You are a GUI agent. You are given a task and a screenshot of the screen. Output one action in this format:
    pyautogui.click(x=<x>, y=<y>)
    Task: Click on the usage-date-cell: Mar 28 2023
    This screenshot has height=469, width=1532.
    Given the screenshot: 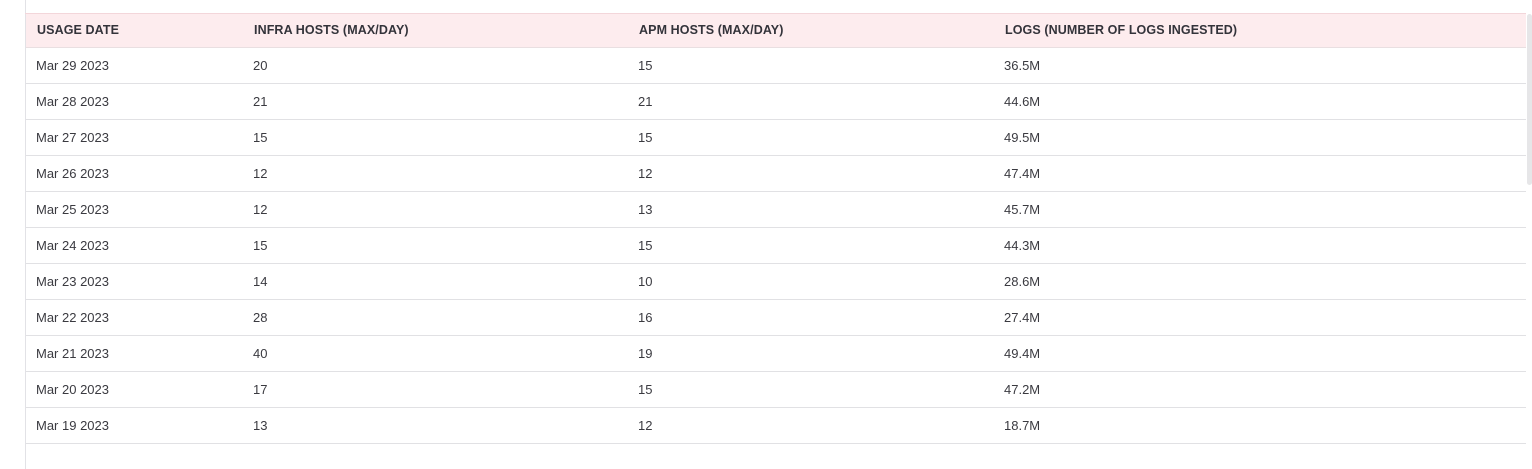 What is the action you would take?
    pyautogui.click(x=72, y=101)
    